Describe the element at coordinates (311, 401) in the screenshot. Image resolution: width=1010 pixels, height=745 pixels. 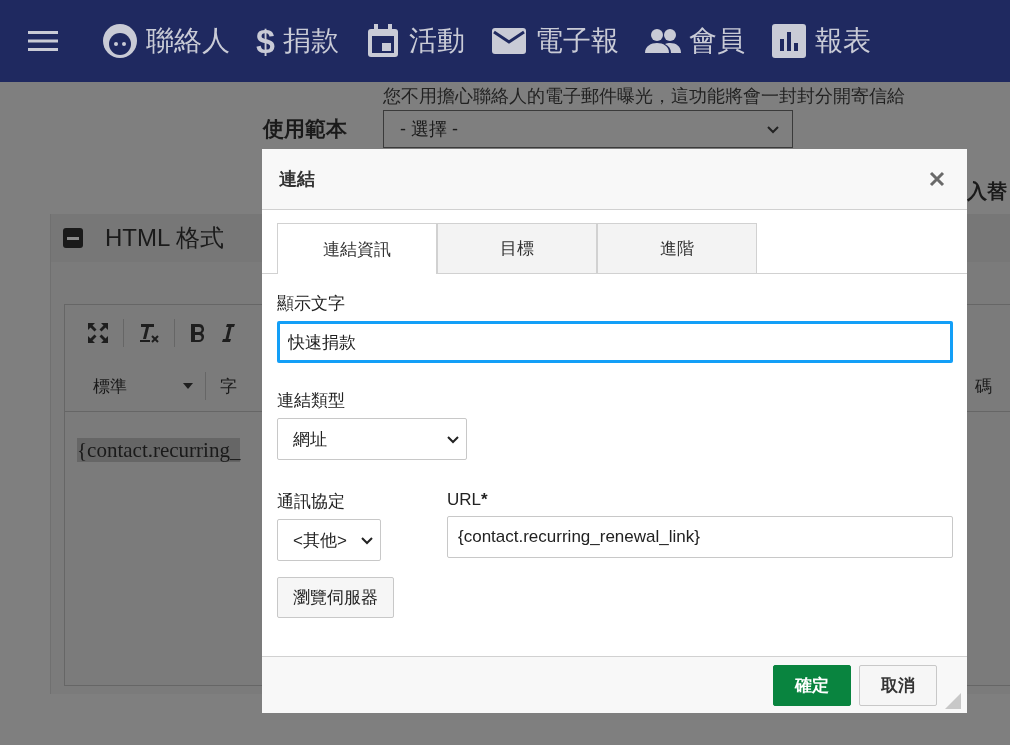
I see `field-label: 連結類型` at that location.